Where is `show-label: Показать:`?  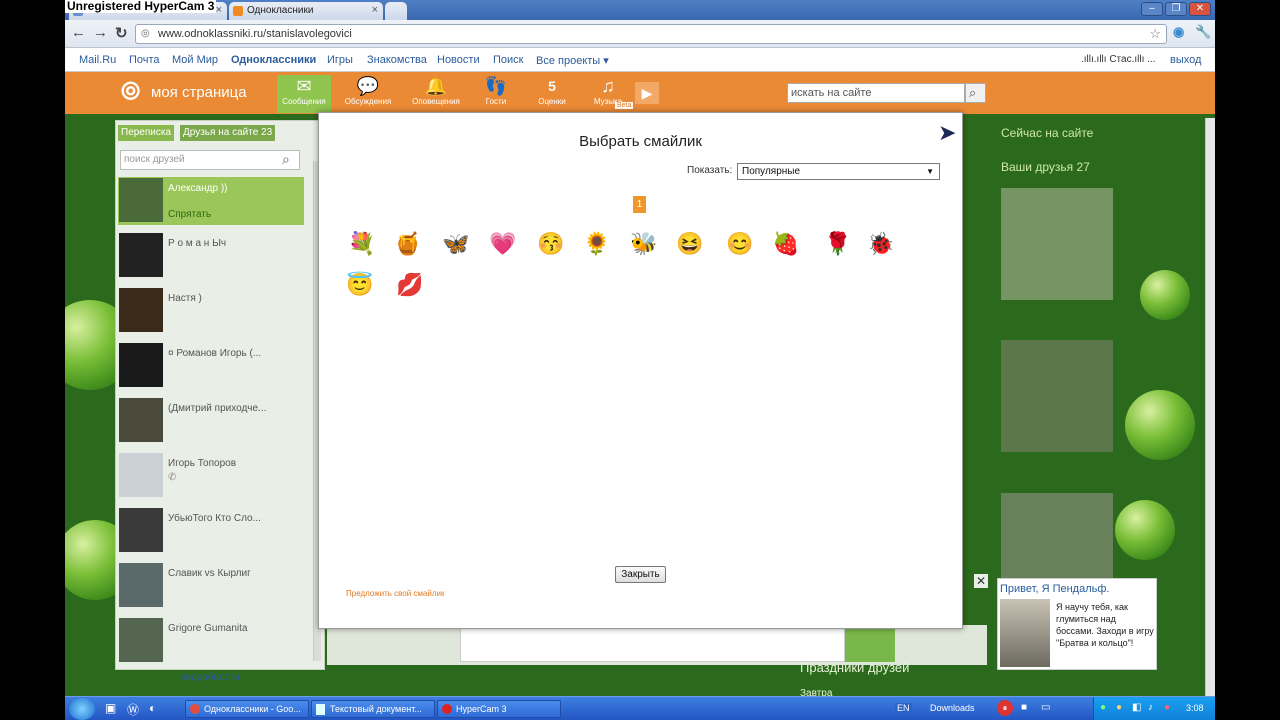
show-label: Показать: is located at coordinates (710, 170).